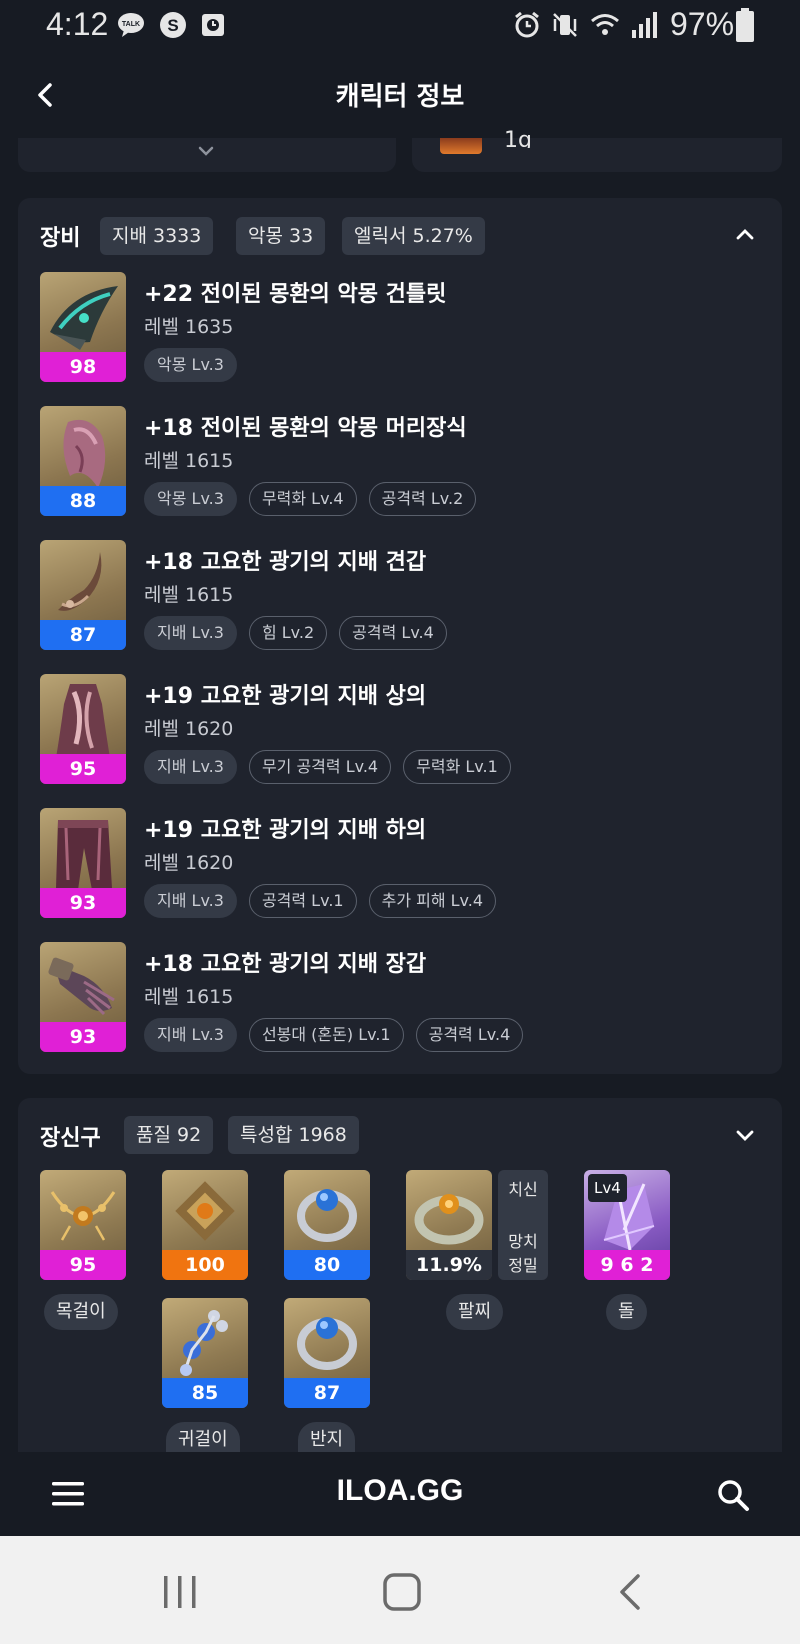 This screenshot has height=1644, width=800. Describe the element at coordinates (83, 997) in the screenshot. I see `glove-icon: 93` at that location.